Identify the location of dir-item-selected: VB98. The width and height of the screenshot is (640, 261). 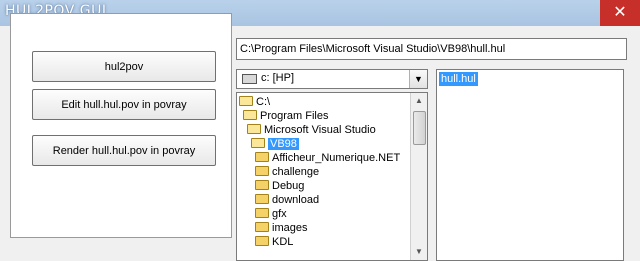
(275, 144).